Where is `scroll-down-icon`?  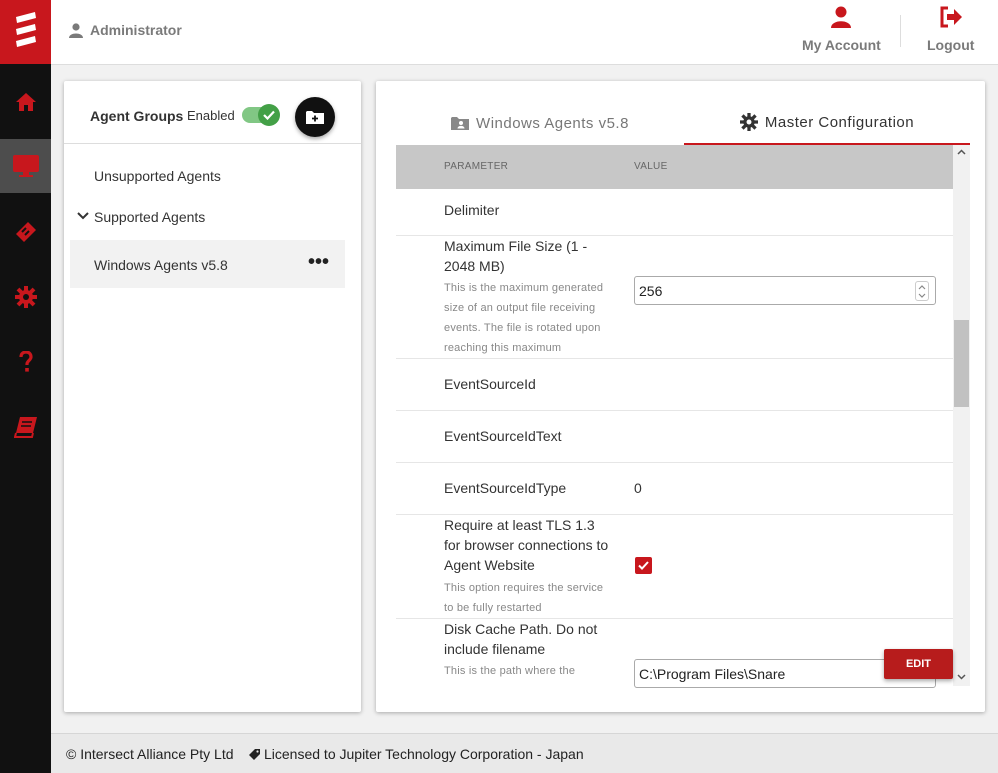
scroll-down-icon is located at coordinates (961, 677).